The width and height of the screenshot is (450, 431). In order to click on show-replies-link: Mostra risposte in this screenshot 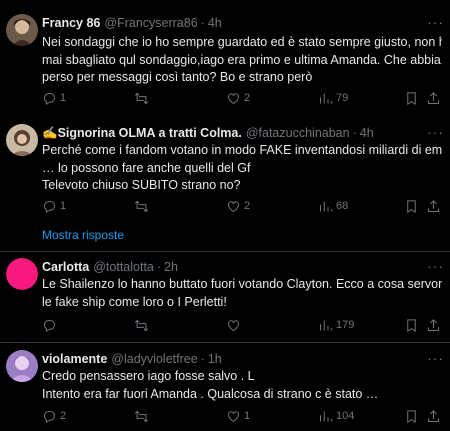, I will do `click(83, 235)`.